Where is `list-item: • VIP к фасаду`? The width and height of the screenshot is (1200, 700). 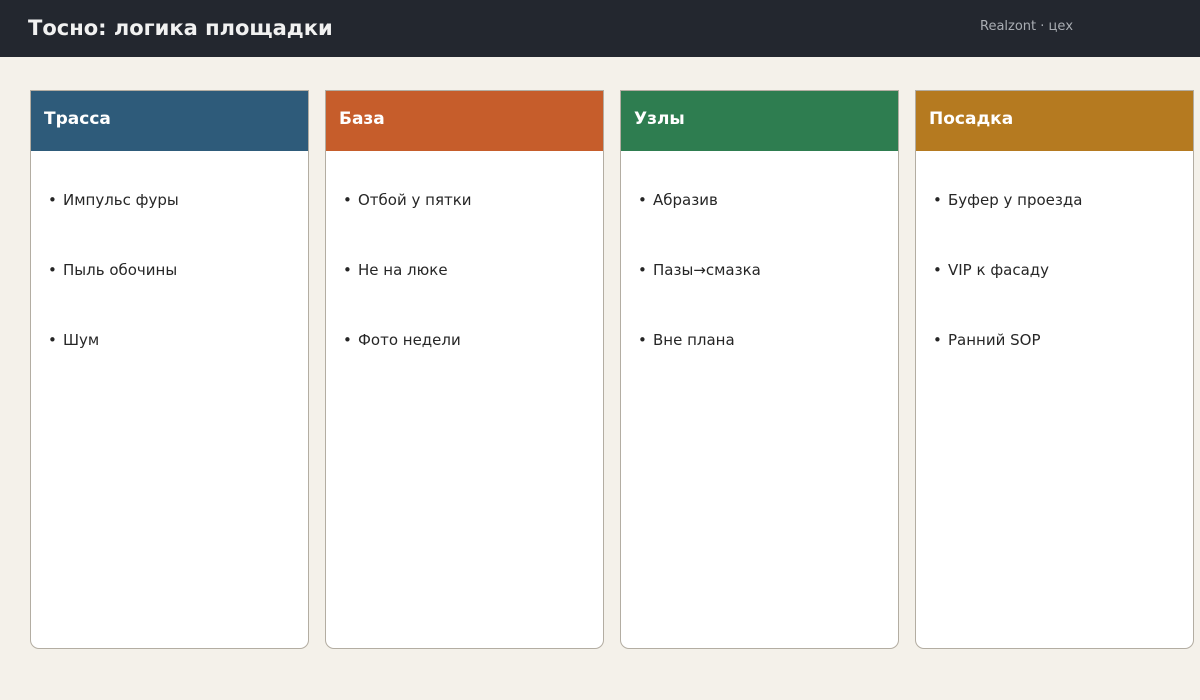 list-item: • VIP к фасаду is located at coordinates (991, 270).